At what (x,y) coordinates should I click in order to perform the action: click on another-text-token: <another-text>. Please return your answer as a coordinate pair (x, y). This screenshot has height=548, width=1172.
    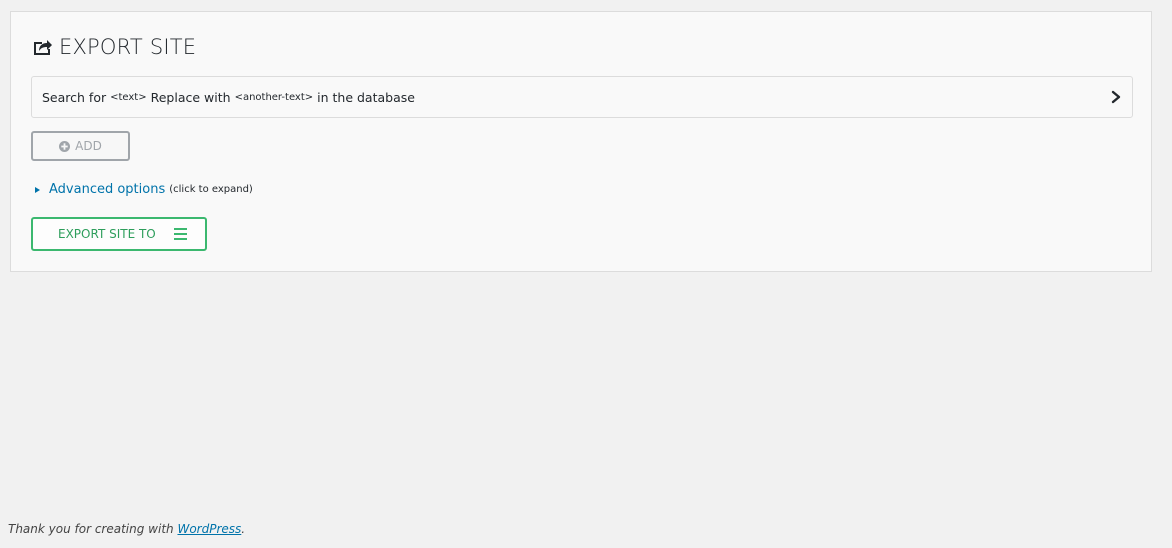
    Looking at the image, I should click on (274, 97).